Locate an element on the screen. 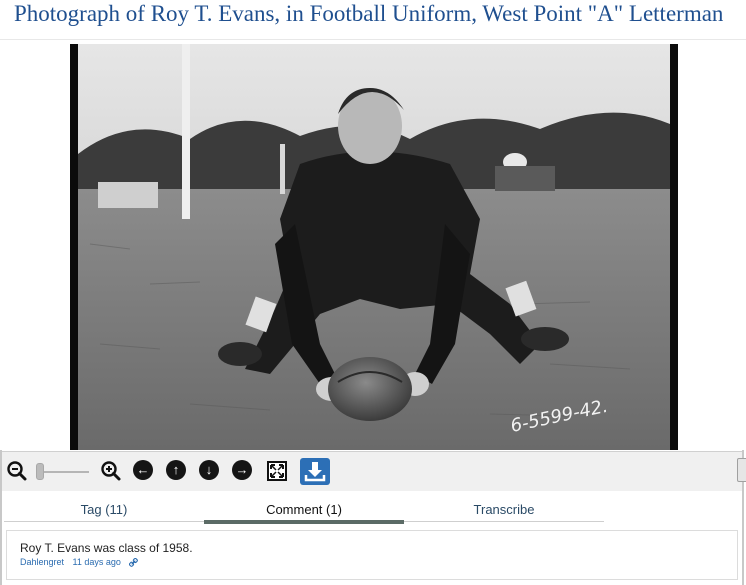  zoom-in-icon is located at coordinates (111, 471).